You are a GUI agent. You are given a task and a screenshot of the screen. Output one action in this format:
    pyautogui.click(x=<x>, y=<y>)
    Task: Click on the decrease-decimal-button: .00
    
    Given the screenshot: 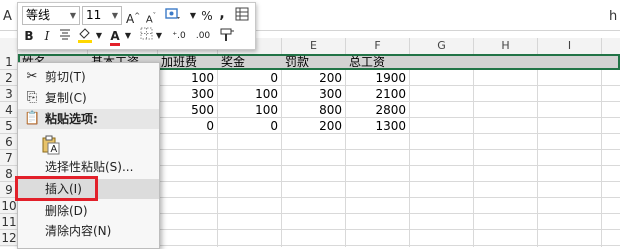 What is the action you would take?
    pyautogui.click(x=203, y=36)
    